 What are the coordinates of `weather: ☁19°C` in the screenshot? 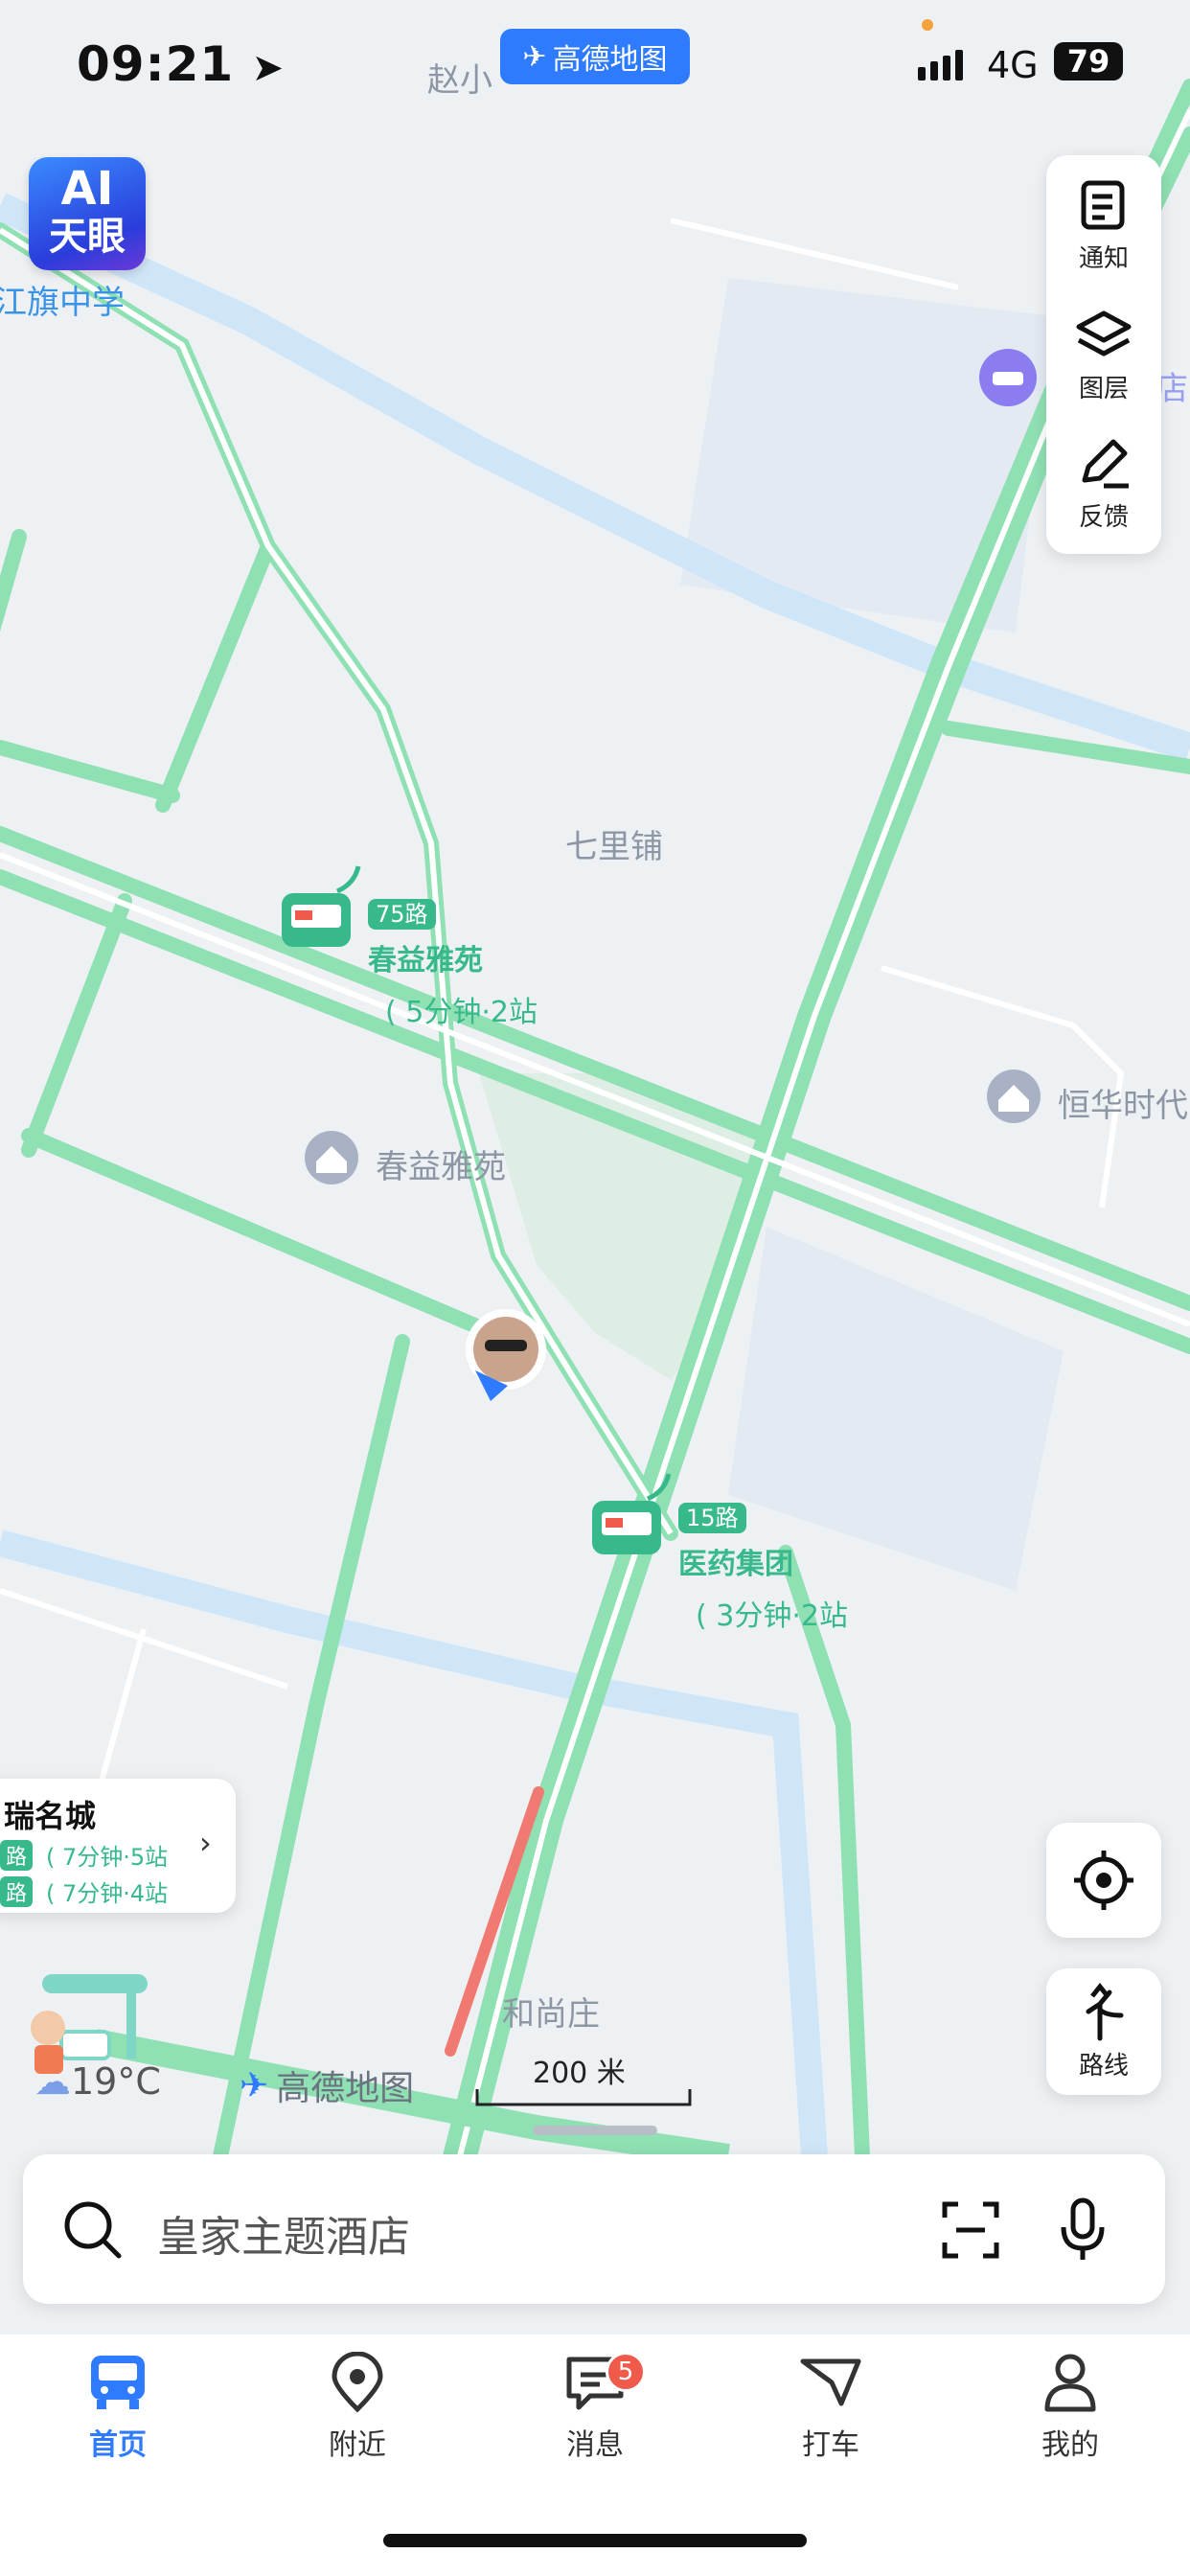 It's located at (97, 2081).